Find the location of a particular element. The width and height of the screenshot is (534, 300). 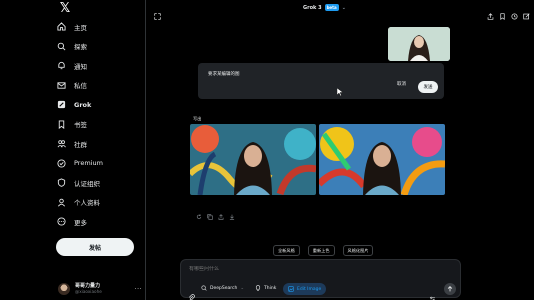

deepsearch-label: DeepSearch is located at coordinates (224, 288).